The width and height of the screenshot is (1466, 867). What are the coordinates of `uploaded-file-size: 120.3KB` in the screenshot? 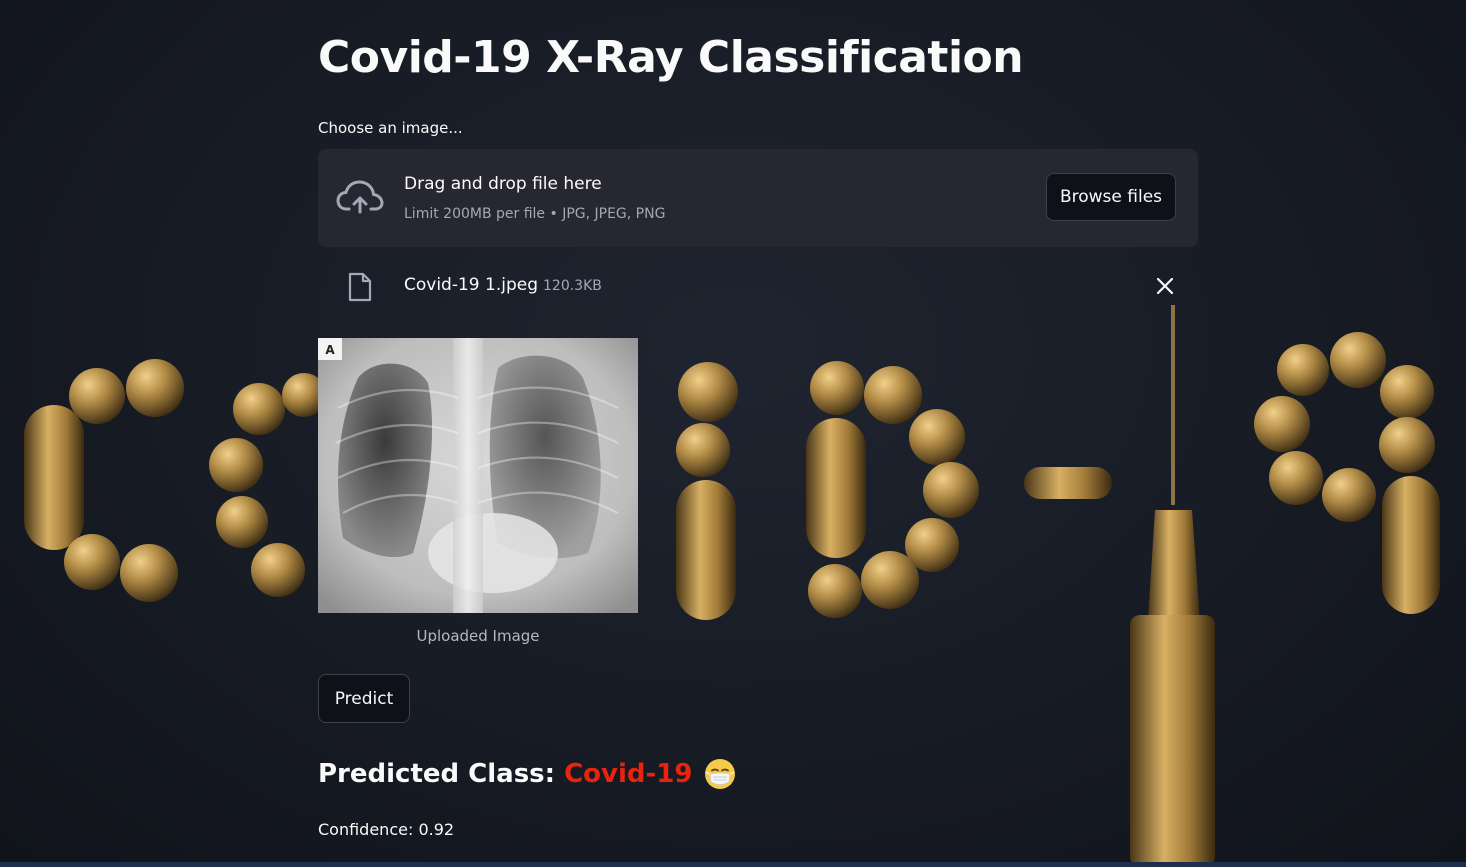 It's located at (572, 286).